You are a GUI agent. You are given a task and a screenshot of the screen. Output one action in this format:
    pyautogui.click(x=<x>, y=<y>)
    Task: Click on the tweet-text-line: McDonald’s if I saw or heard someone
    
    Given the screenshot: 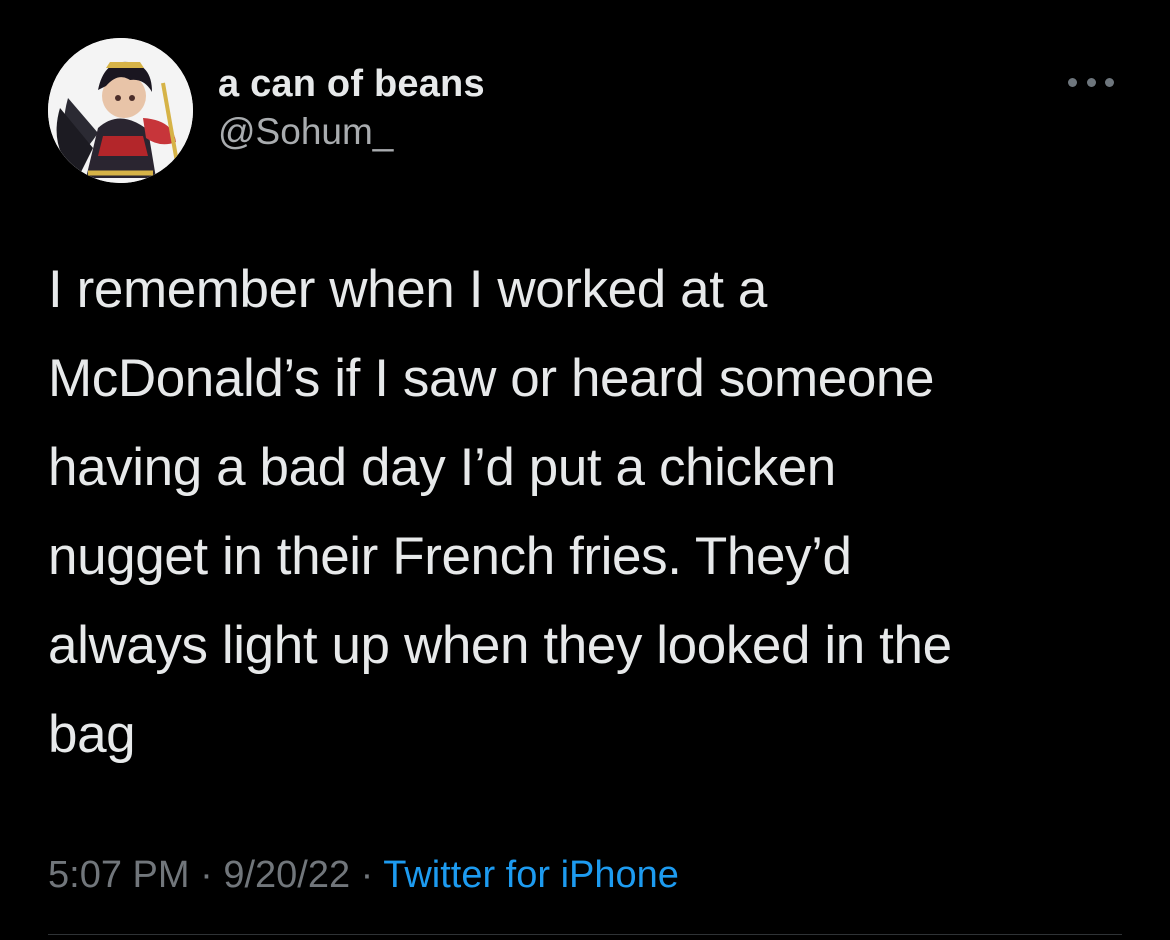 What is the action you would take?
    pyautogui.click(x=491, y=378)
    